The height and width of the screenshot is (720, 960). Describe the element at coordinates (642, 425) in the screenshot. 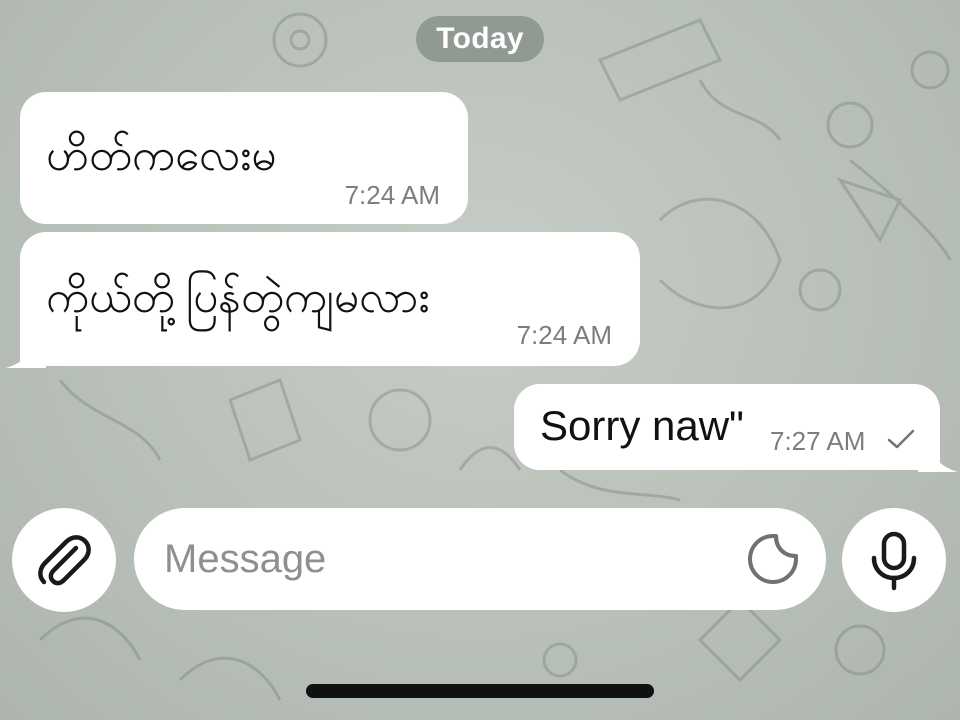

I see `message-text: Sorry naw"` at that location.